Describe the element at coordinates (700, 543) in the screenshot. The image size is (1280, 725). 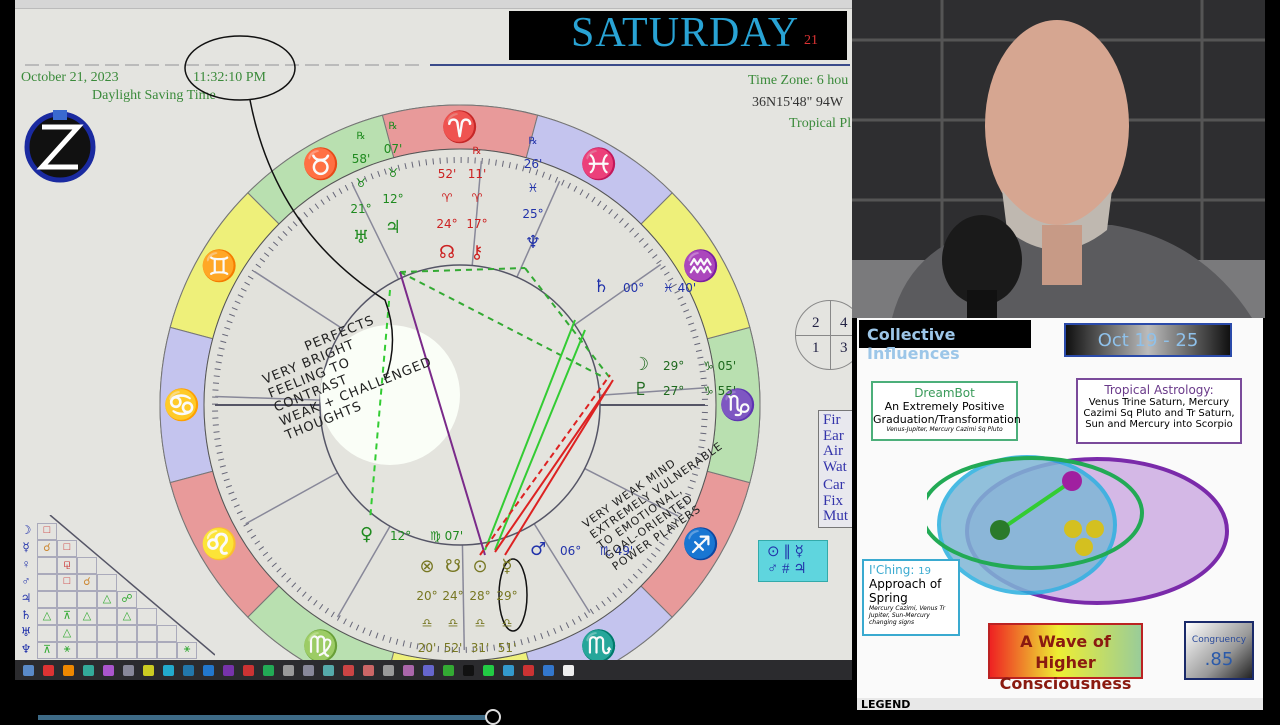
I see `sign-glyph-sagittarius: ♐` at that location.